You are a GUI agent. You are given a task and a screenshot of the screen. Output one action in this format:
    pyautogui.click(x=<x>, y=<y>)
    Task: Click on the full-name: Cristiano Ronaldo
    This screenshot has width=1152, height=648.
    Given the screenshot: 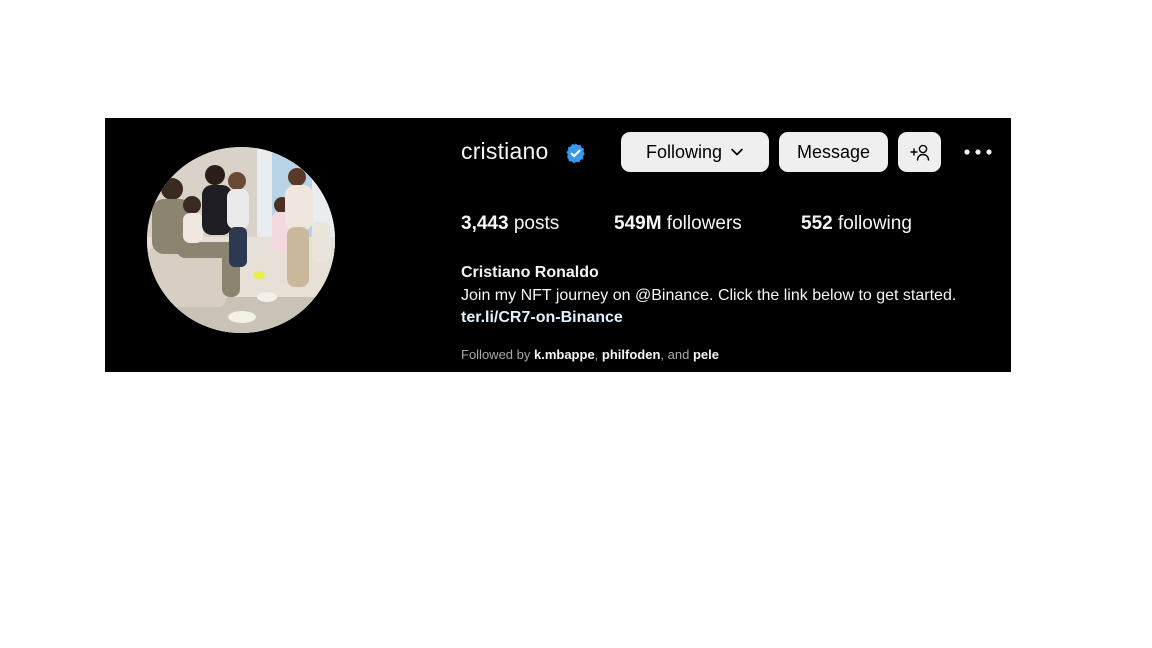 What is the action you would take?
    pyautogui.click(x=530, y=272)
    